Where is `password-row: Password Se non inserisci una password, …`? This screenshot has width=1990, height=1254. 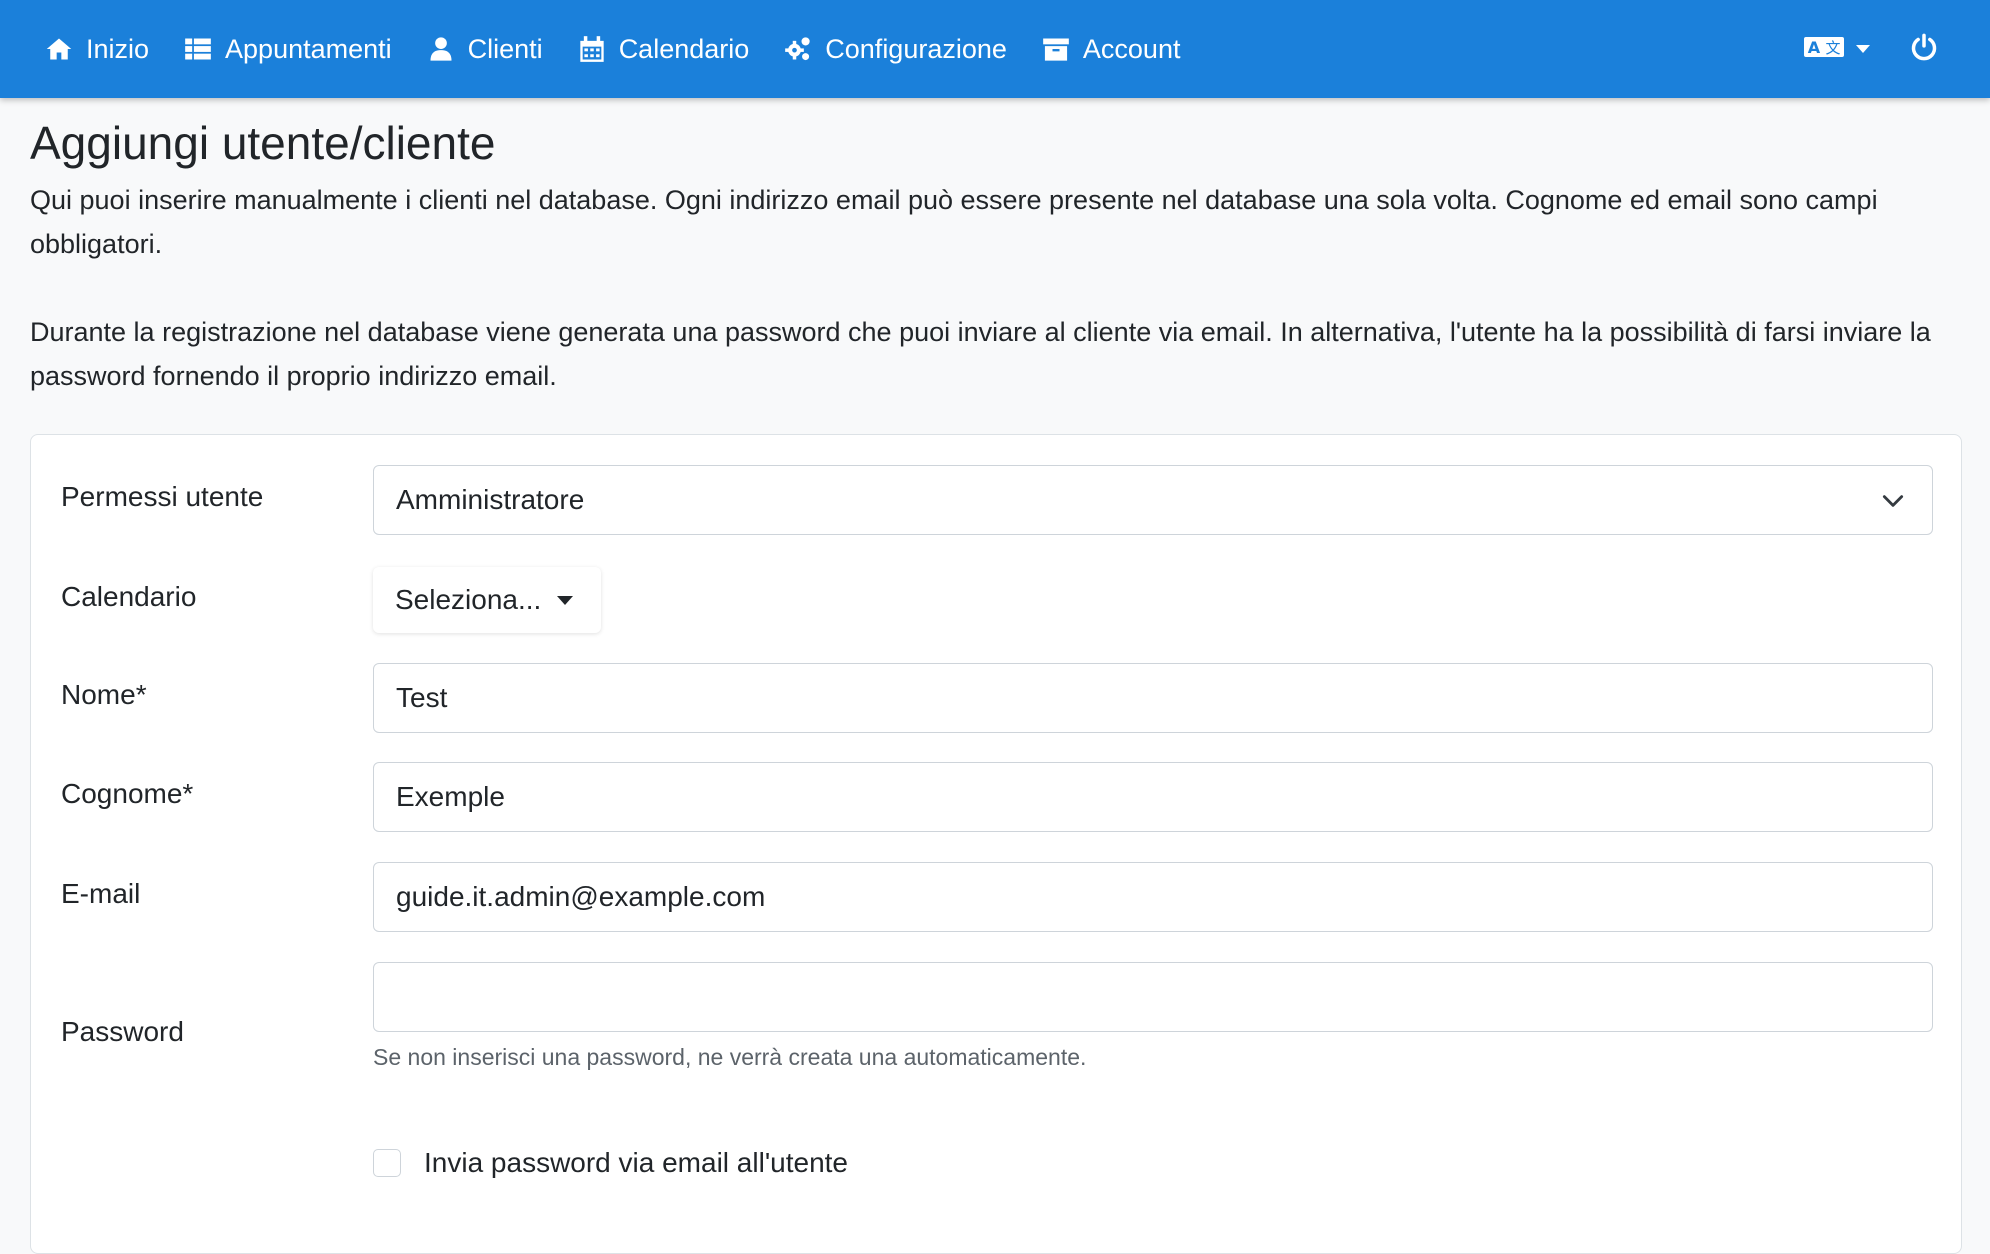
password-row: Password Se non inserisci una password, … is located at coordinates (996, 1027).